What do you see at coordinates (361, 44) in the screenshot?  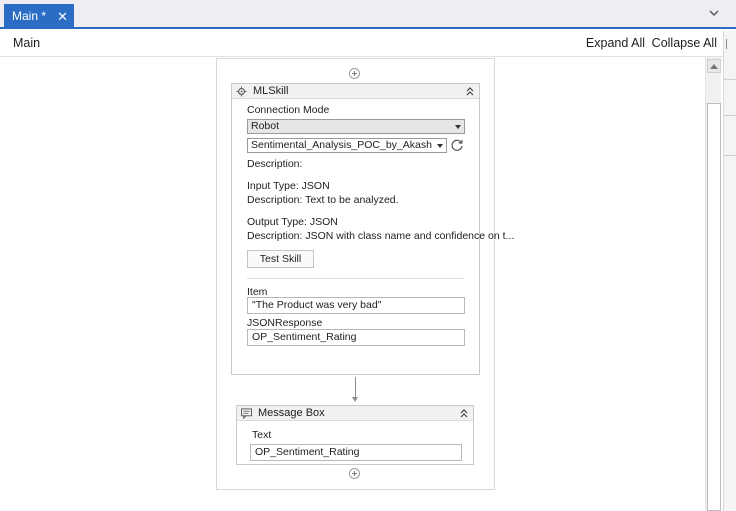 I see `breadcrumb-bar: Main Expand All Collapse All` at bounding box center [361, 44].